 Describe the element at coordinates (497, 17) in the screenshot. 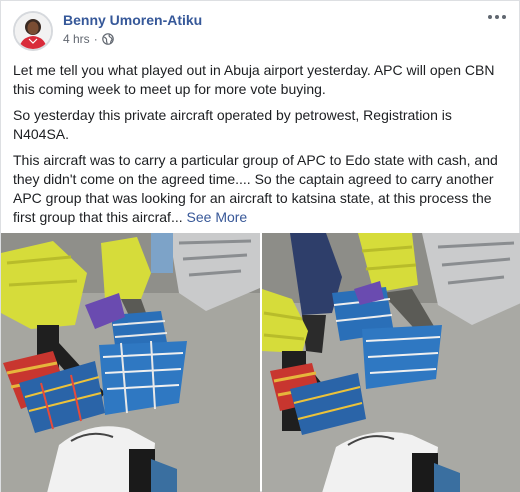

I see `more-options-icon` at that location.